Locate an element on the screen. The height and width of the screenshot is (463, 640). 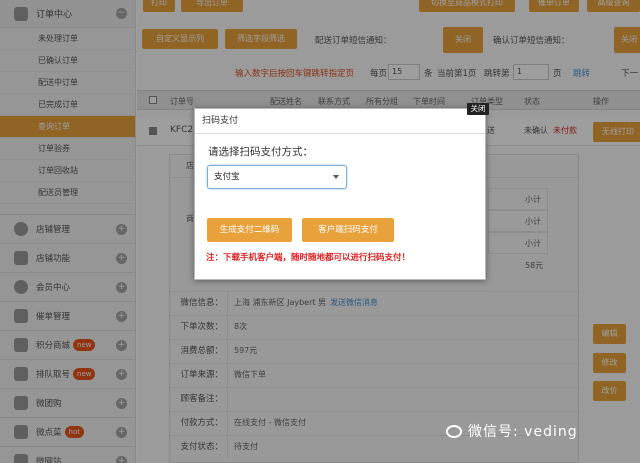
wechat-icon is located at coordinates (454, 431).